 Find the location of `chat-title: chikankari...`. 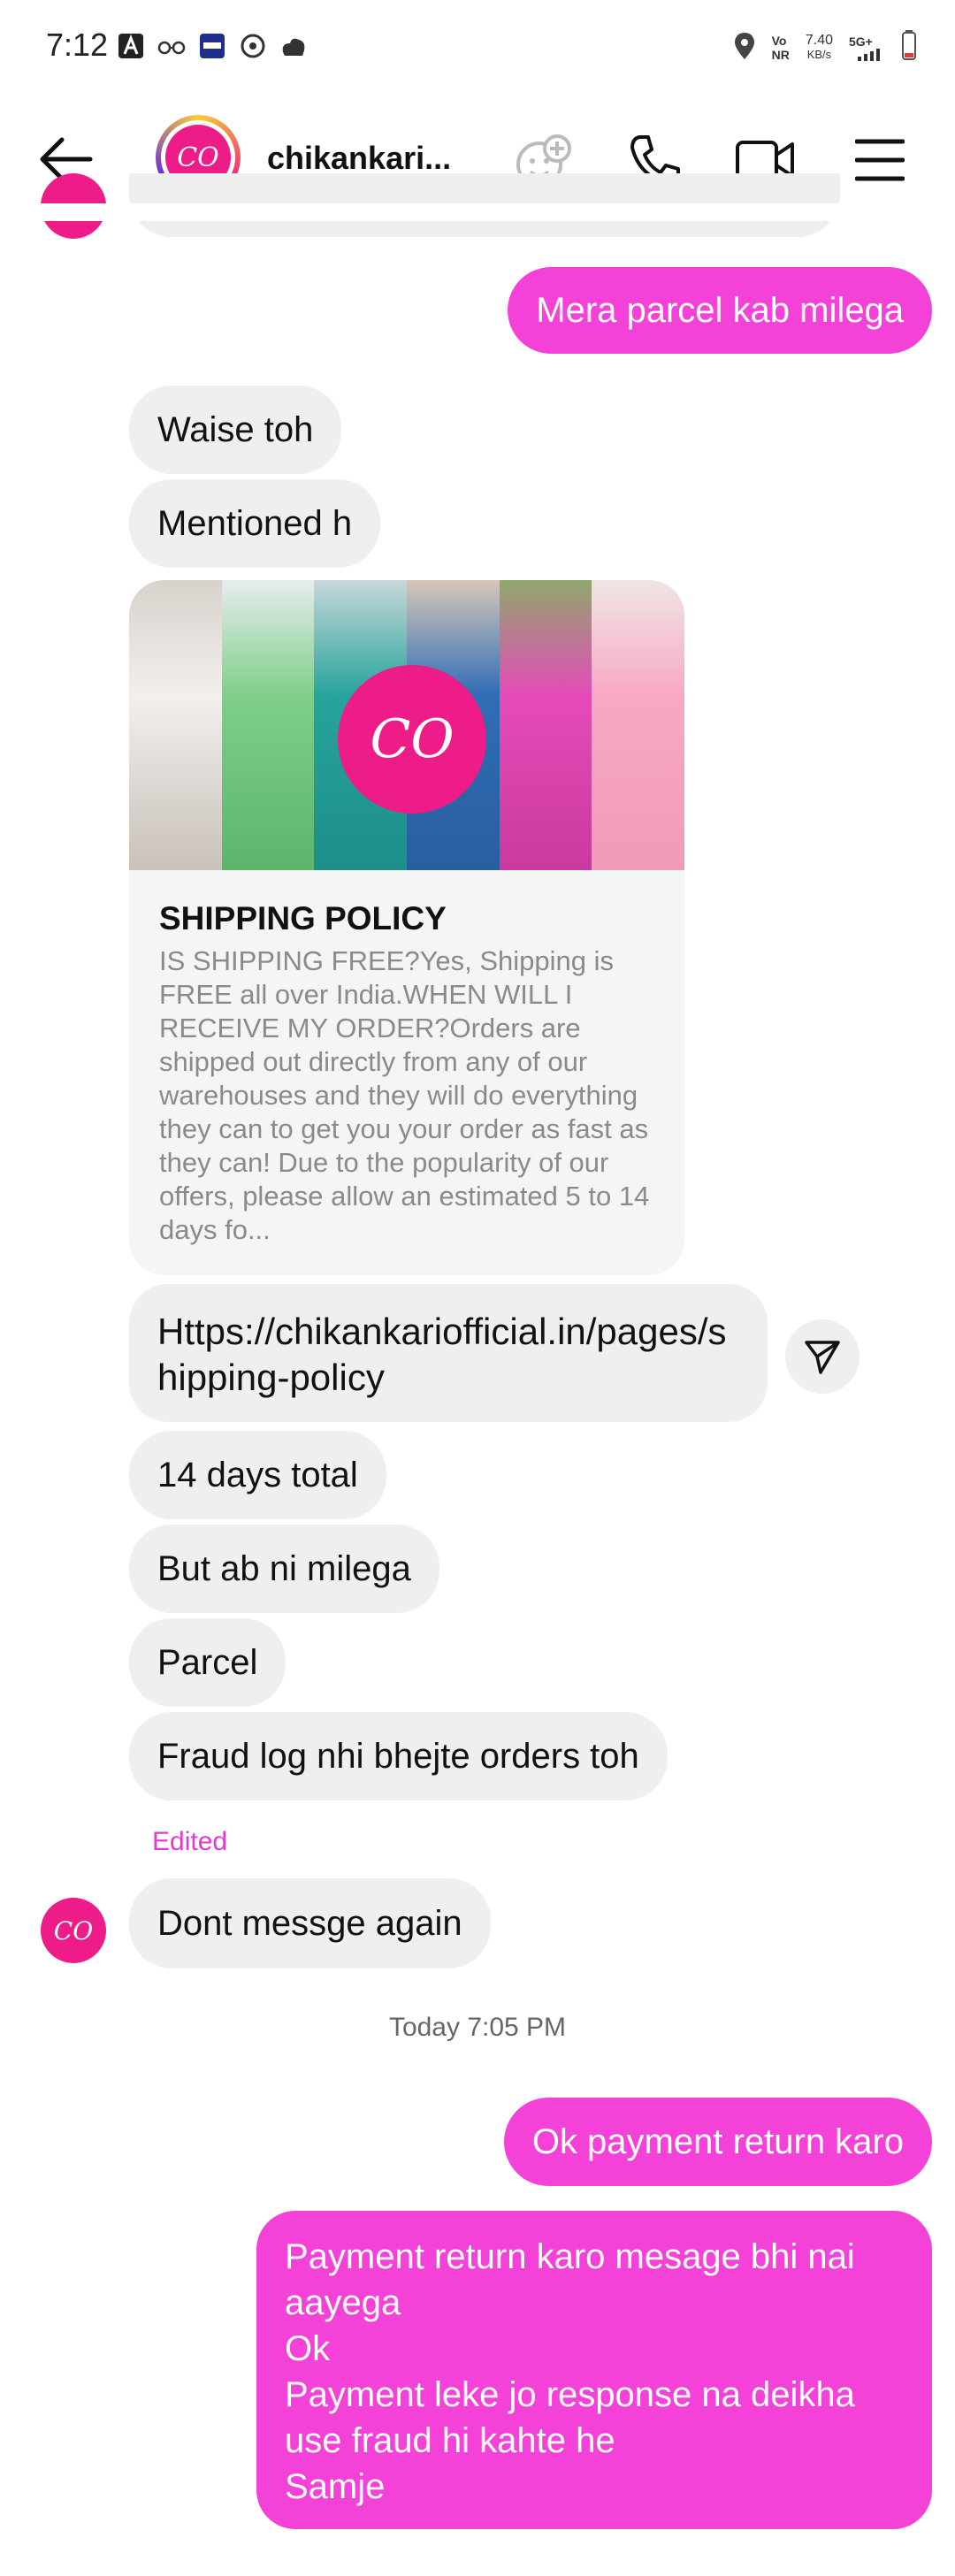

chat-title: chikankari... is located at coordinates (359, 158).